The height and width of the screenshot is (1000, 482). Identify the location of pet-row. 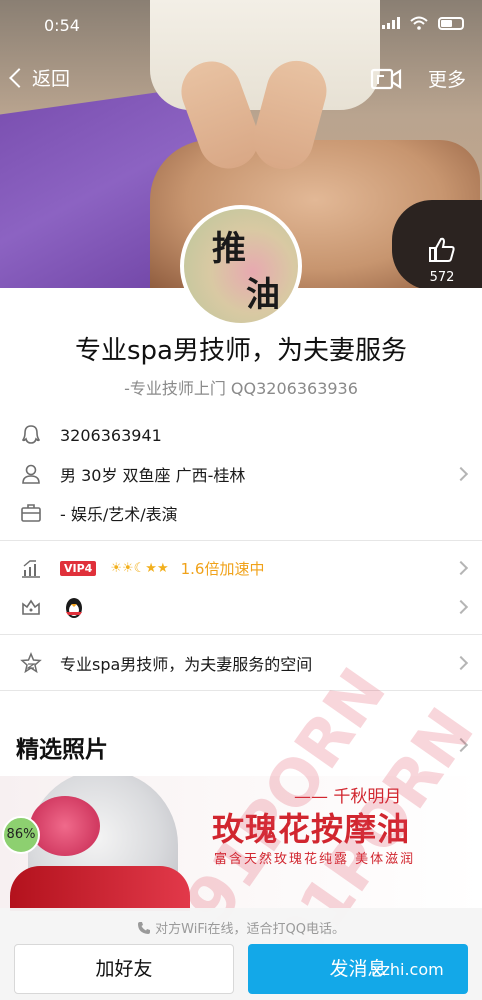
(241, 607).